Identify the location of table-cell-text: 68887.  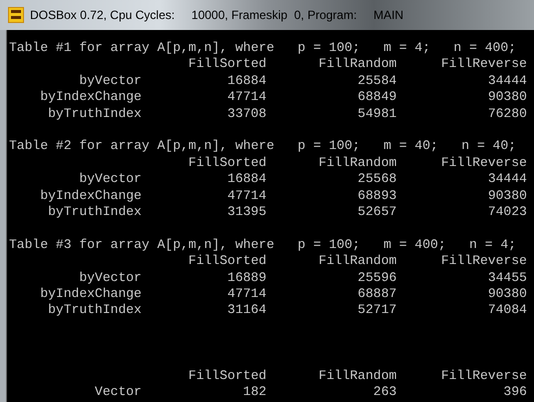
(376, 294).